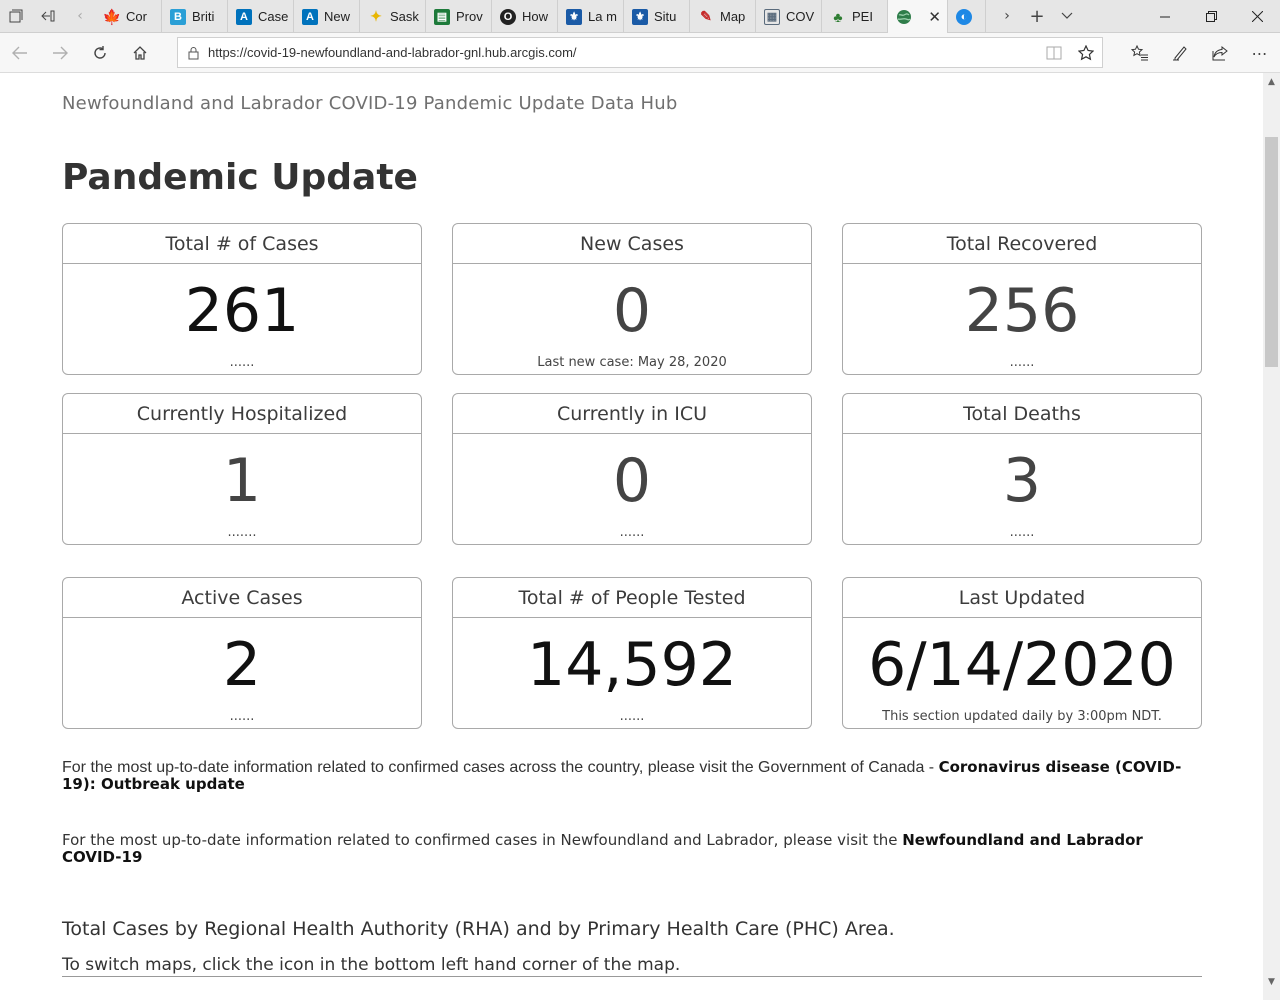  I want to click on browser-tab: ✎ Map, so click(723, 16).